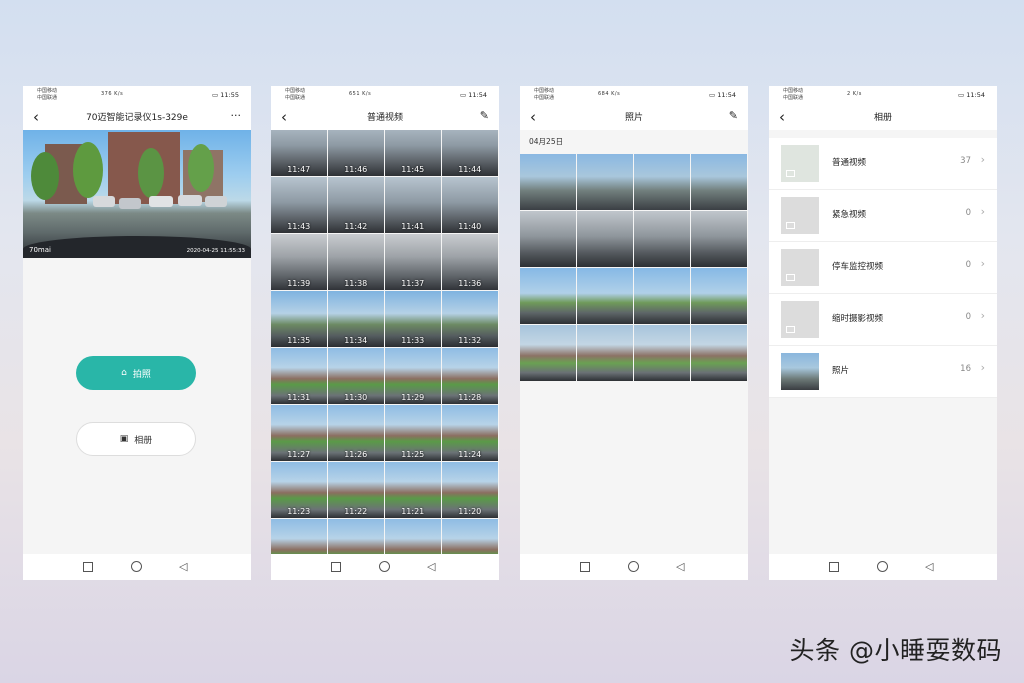  What do you see at coordinates (299, 262) in the screenshot?
I see `video-thumbnail: 11:39` at bounding box center [299, 262].